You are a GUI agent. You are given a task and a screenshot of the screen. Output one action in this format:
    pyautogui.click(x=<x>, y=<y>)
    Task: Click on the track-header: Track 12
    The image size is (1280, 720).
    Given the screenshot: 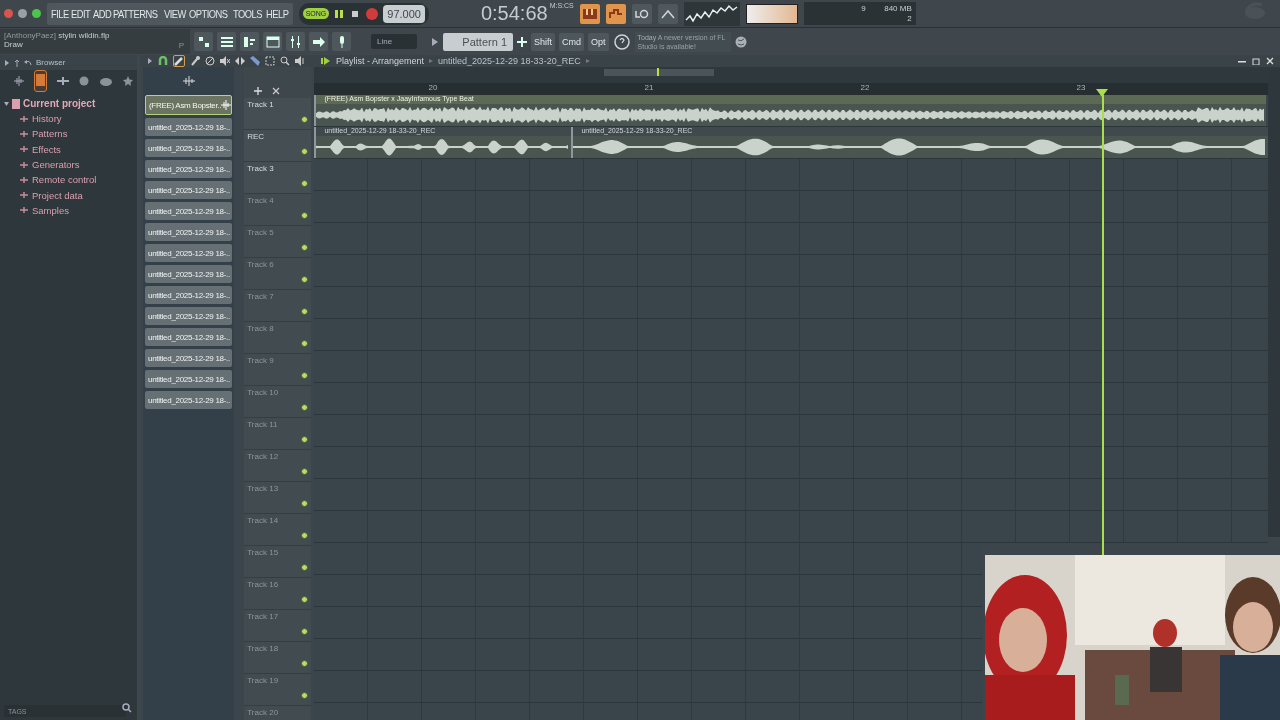 What is the action you would take?
    pyautogui.click(x=278, y=466)
    